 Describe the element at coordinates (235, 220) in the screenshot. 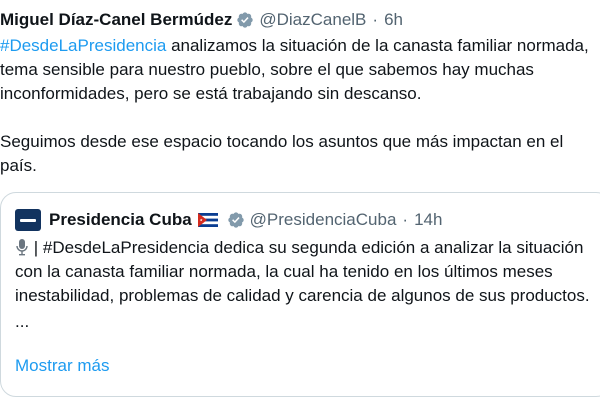

I see `quoted-verified-badge-icon` at that location.